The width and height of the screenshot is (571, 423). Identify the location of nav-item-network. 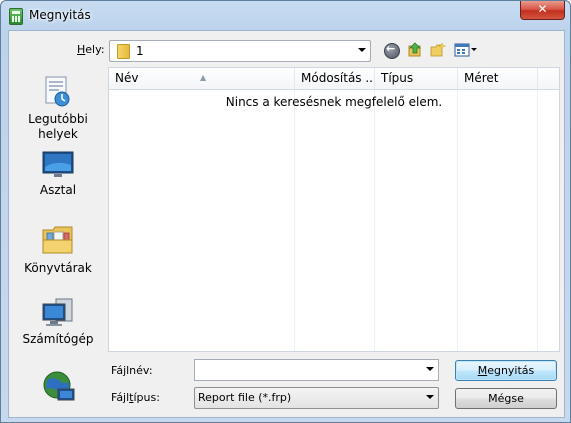
(58, 387).